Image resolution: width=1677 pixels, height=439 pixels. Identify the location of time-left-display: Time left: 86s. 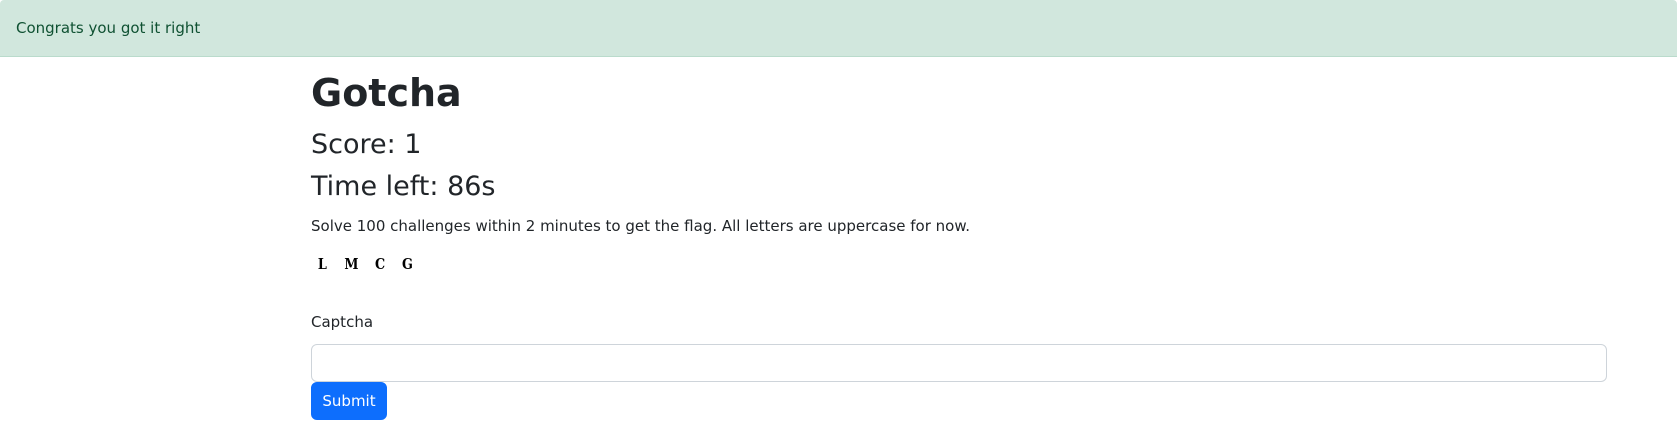
(403, 186).